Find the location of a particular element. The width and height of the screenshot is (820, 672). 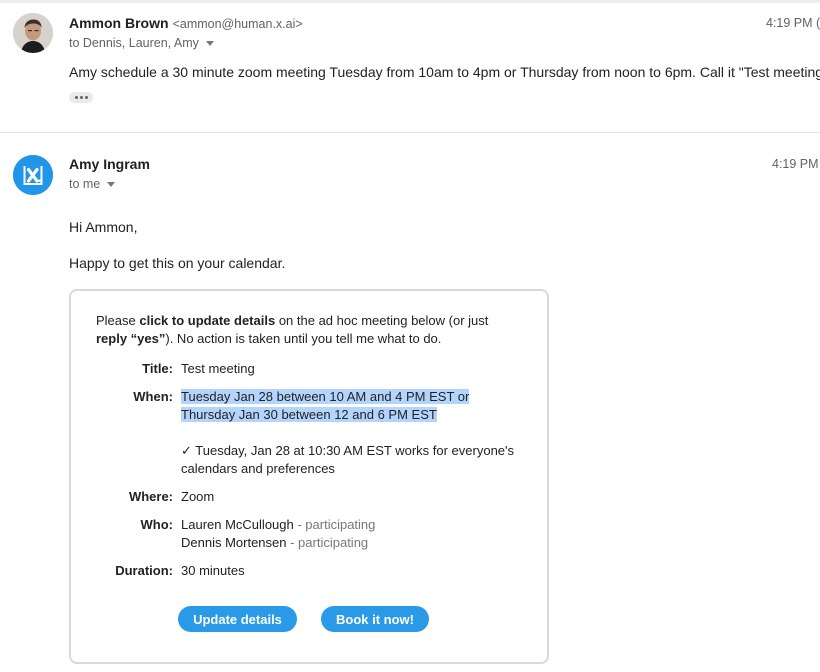

book-it-now-button: Book it now! is located at coordinates (375, 619).